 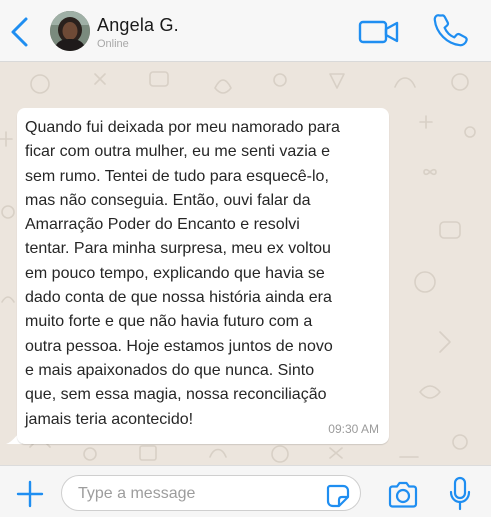 What do you see at coordinates (403, 495) in the screenshot?
I see `camera-icon` at bounding box center [403, 495].